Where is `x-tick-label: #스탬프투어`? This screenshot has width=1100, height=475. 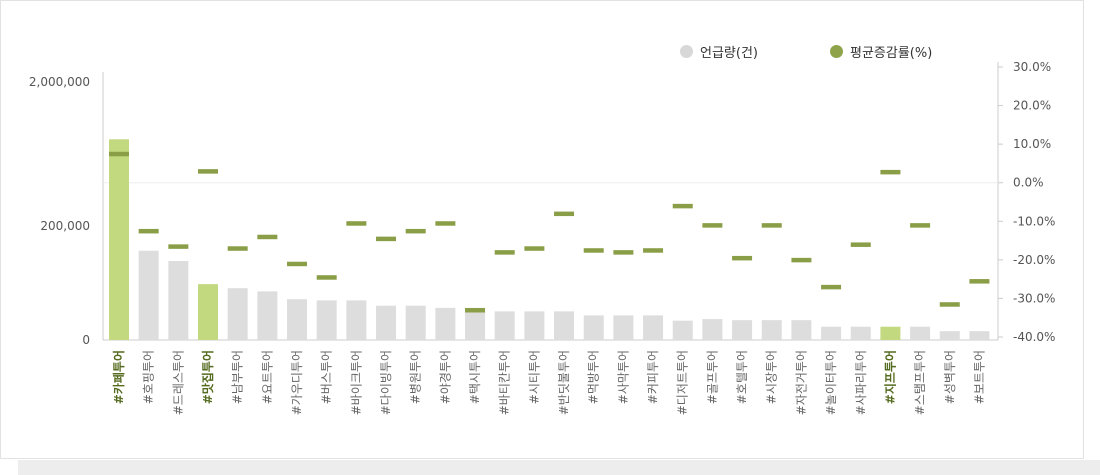 x-tick-label: #스탬프투어 is located at coordinates (920, 382).